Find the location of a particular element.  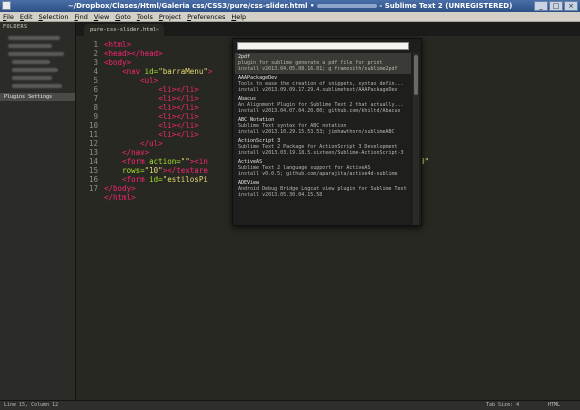

code-token: <head></head> is located at coordinates (133, 53).